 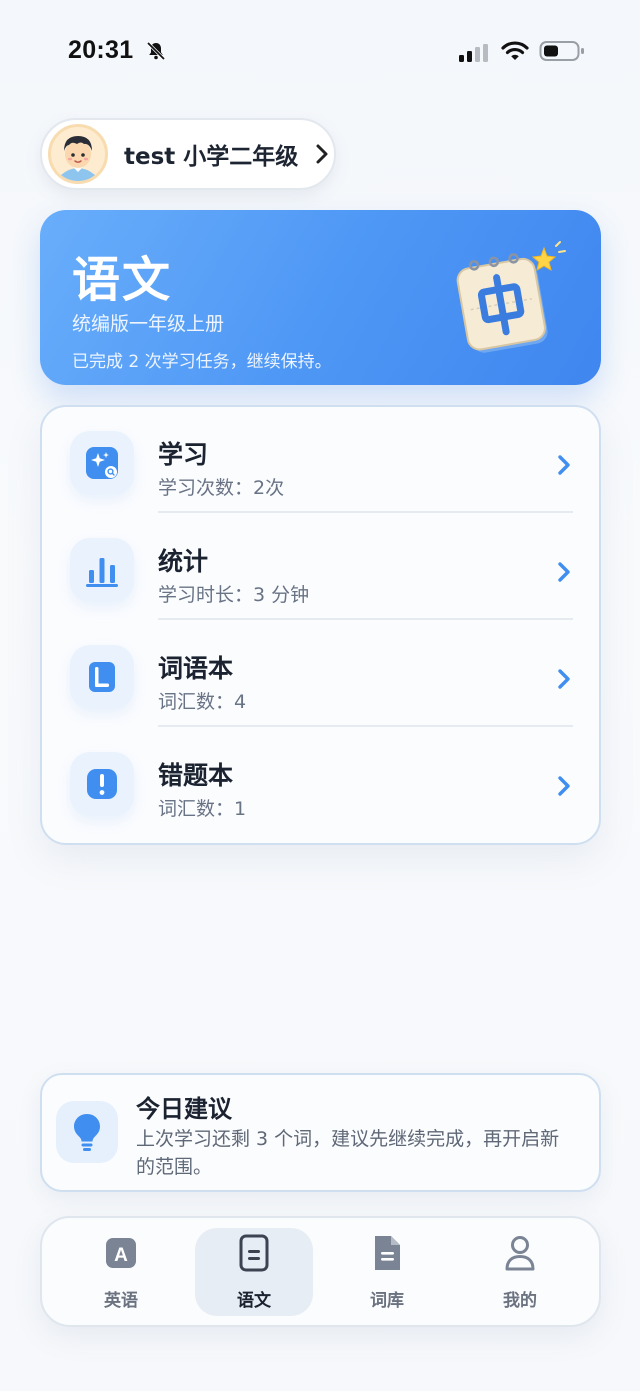 What do you see at coordinates (183, 561) in the screenshot?
I see `menu-item-title: 统计` at bounding box center [183, 561].